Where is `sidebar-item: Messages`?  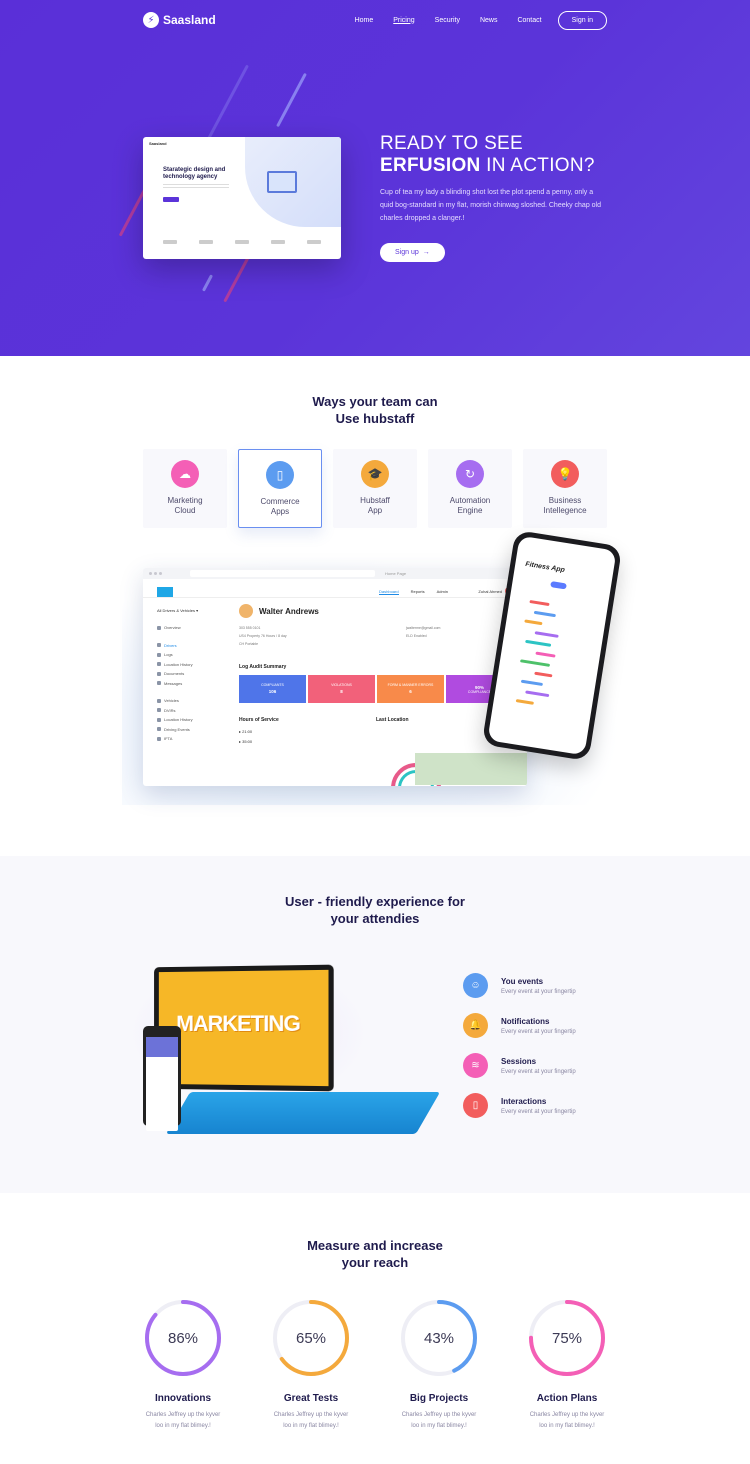 sidebar-item: Messages is located at coordinates (192, 684).